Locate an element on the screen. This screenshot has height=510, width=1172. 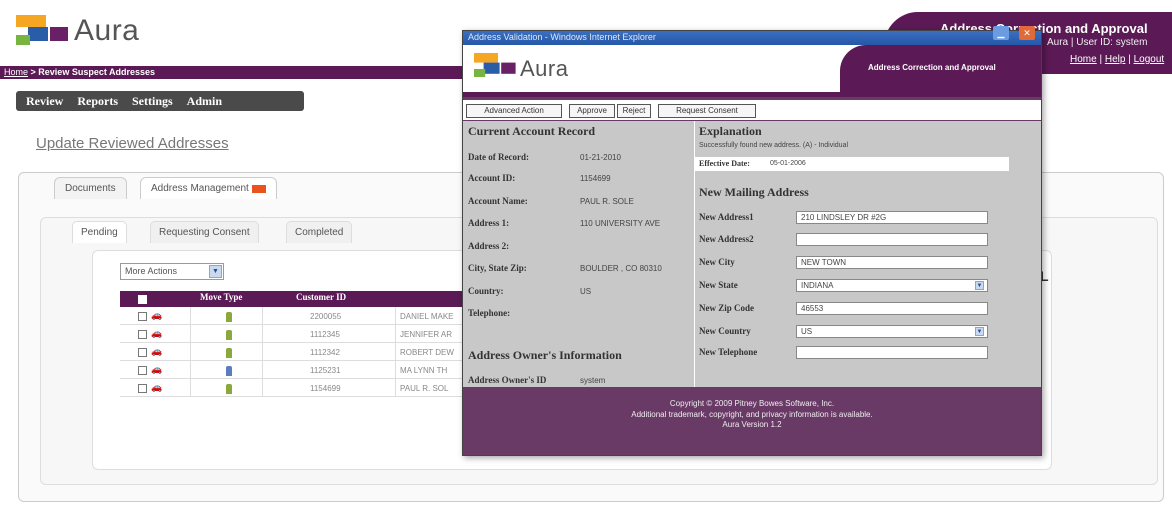
customer-name-cell: MA LYNN TH is located at coordinates (424, 370).